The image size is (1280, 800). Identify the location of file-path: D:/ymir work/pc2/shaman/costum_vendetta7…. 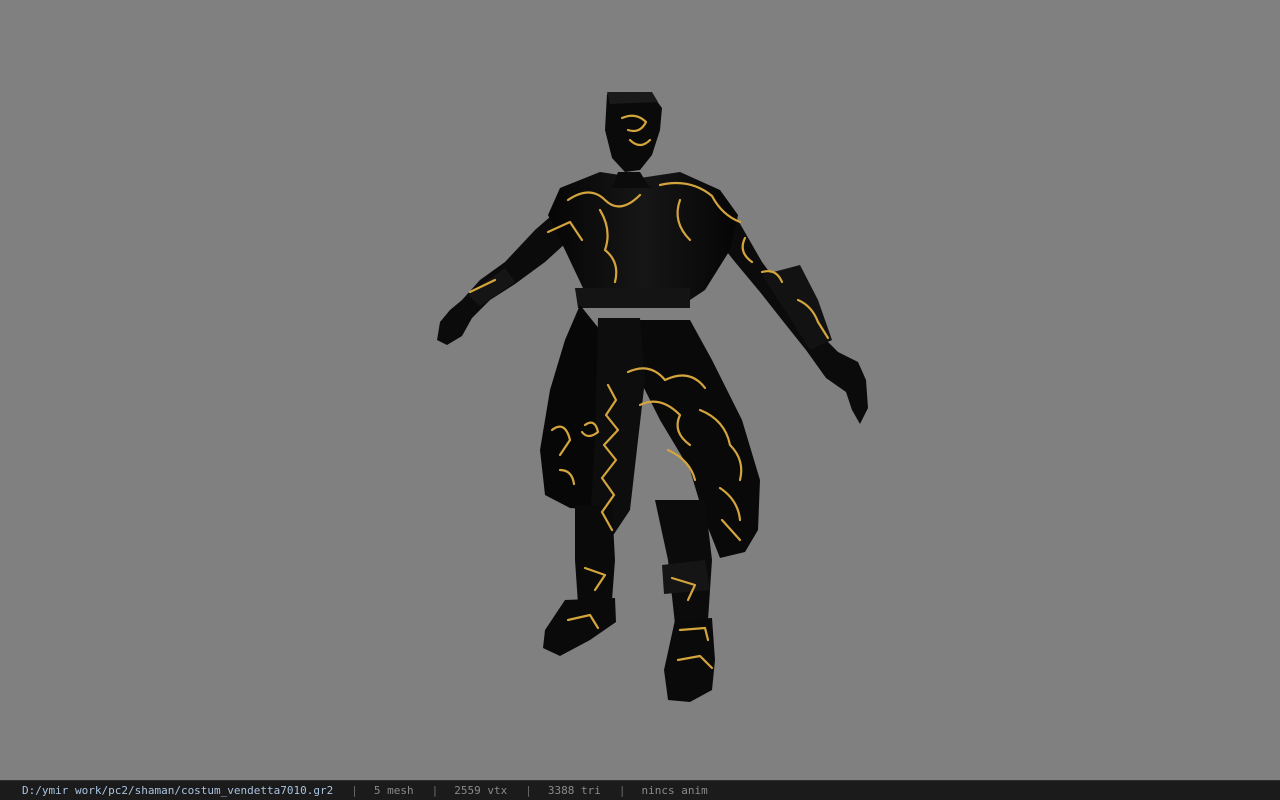
(178, 790).